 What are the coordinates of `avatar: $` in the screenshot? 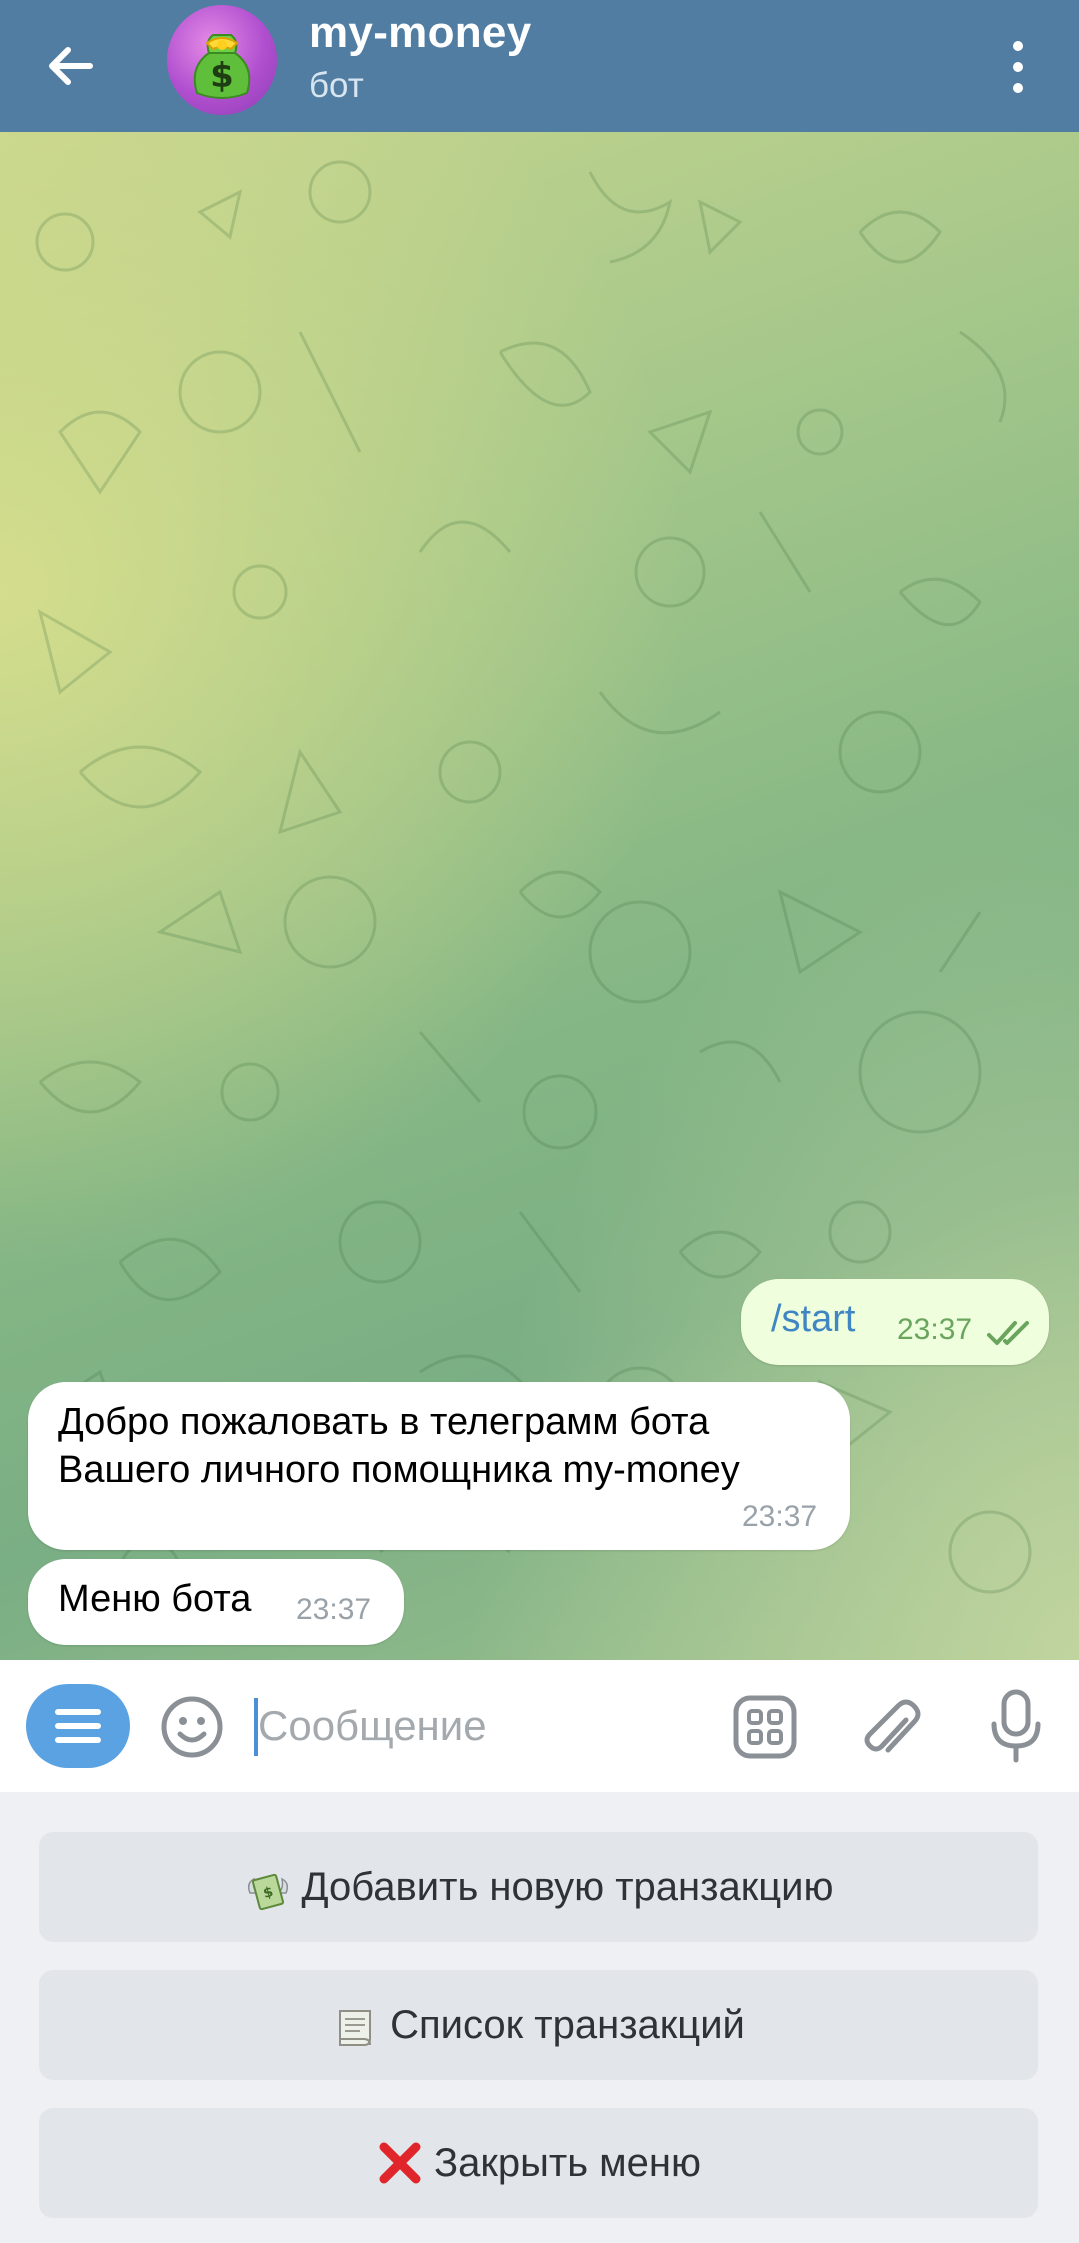 It's located at (222, 60).